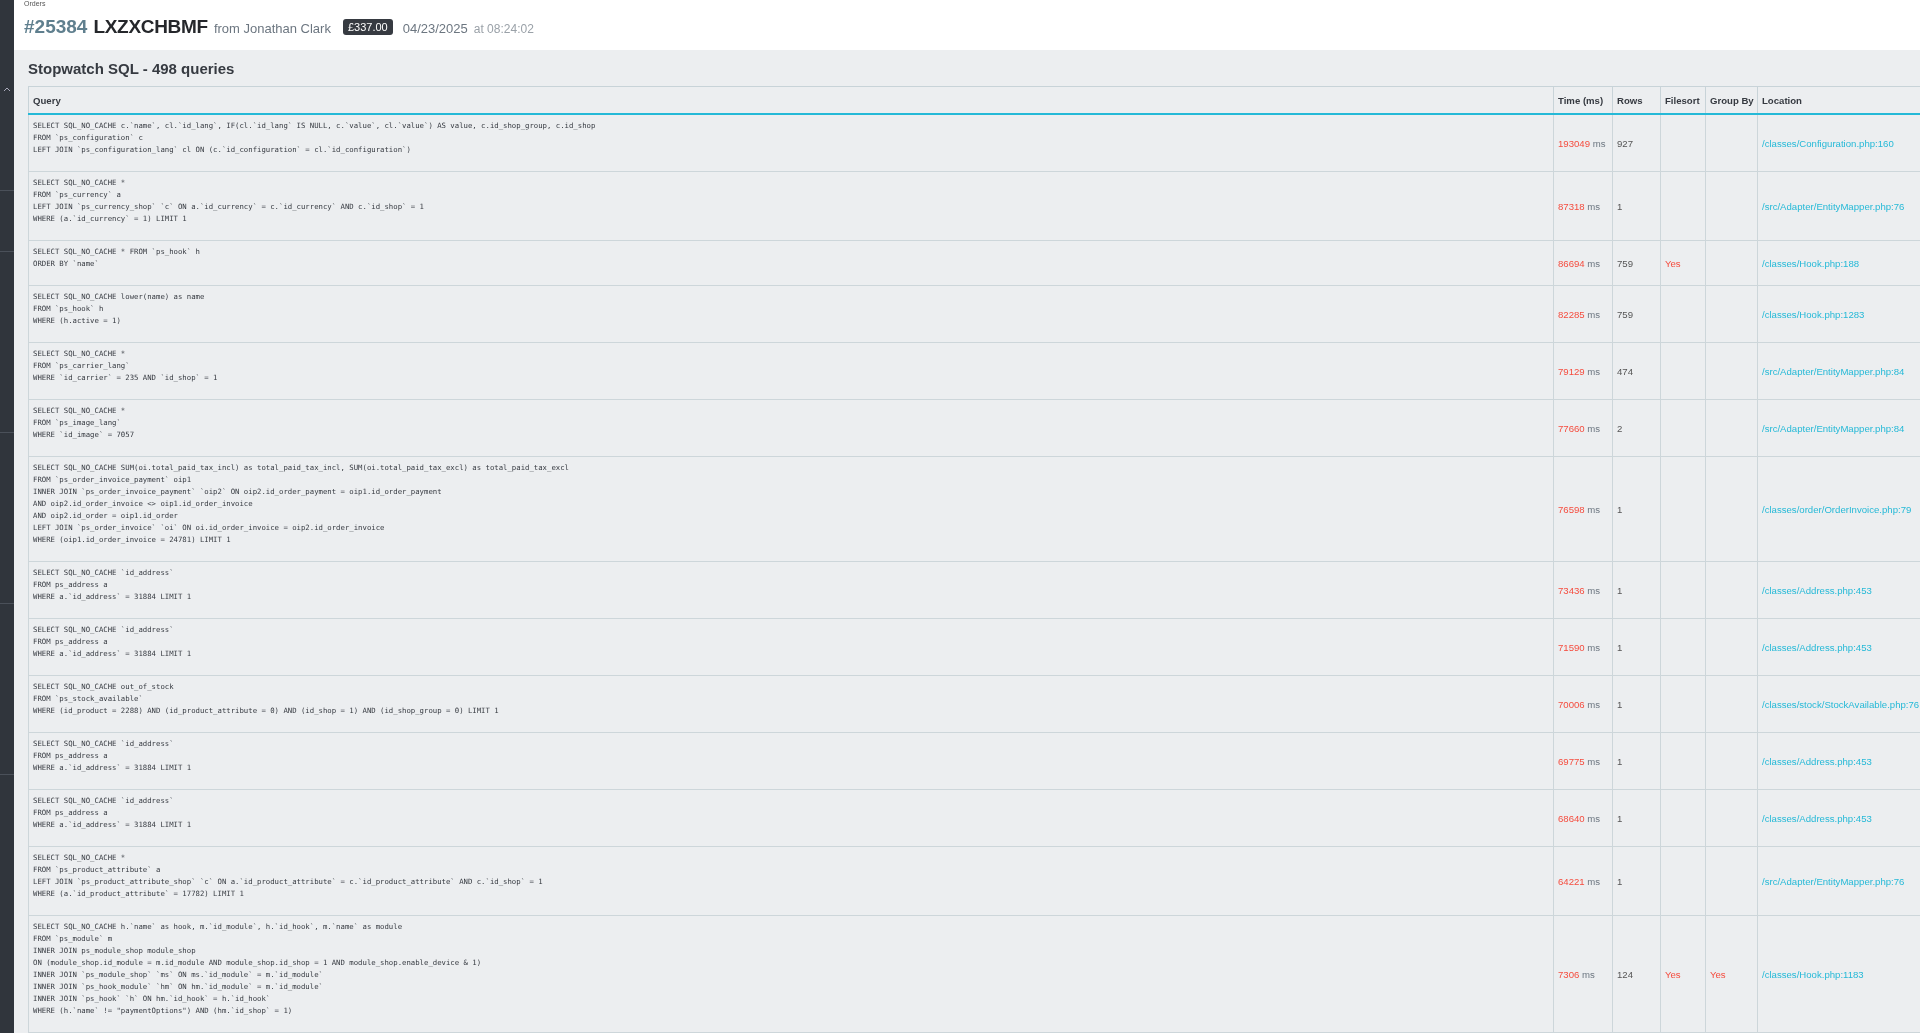 Image resolution: width=1920 pixels, height=1033 pixels. What do you see at coordinates (1571, 314) in the screenshot?
I see `time-value: 82285` at bounding box center [1571, 314].